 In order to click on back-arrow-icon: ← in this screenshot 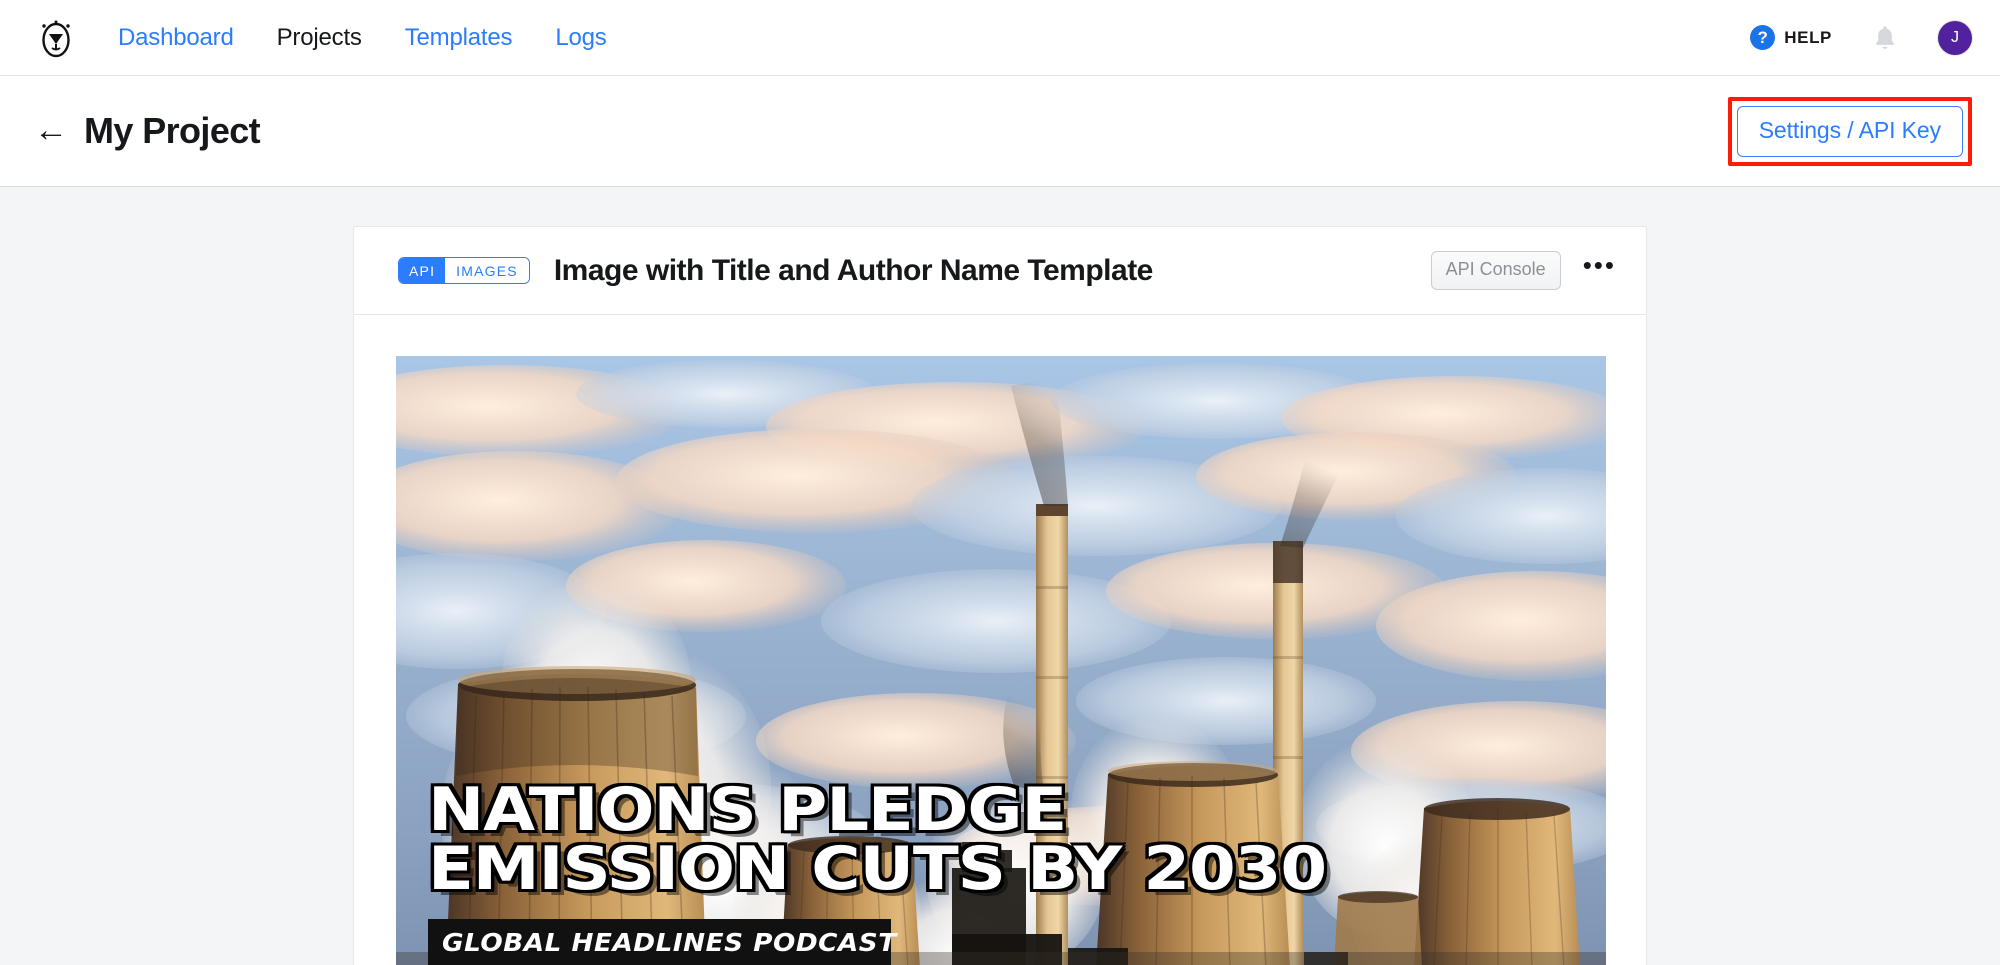, I will do `click(51, 130)`.